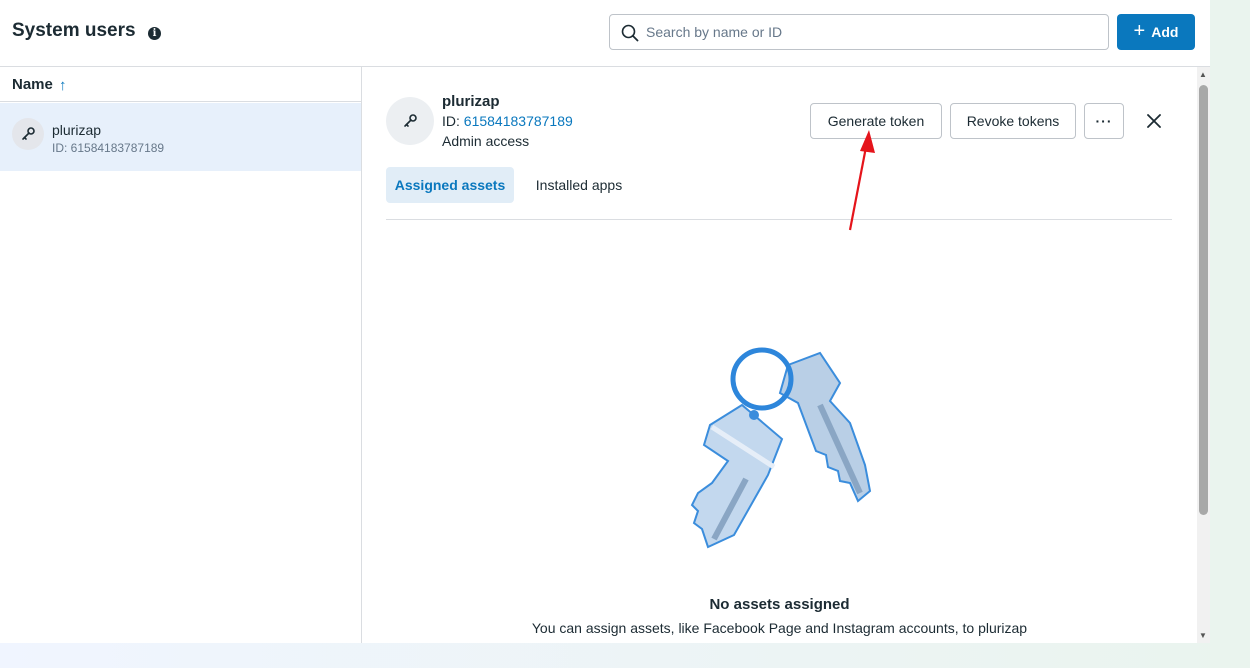  I want to click on detail-tabs: Assigned assets Installed apps, so click(779, 193).